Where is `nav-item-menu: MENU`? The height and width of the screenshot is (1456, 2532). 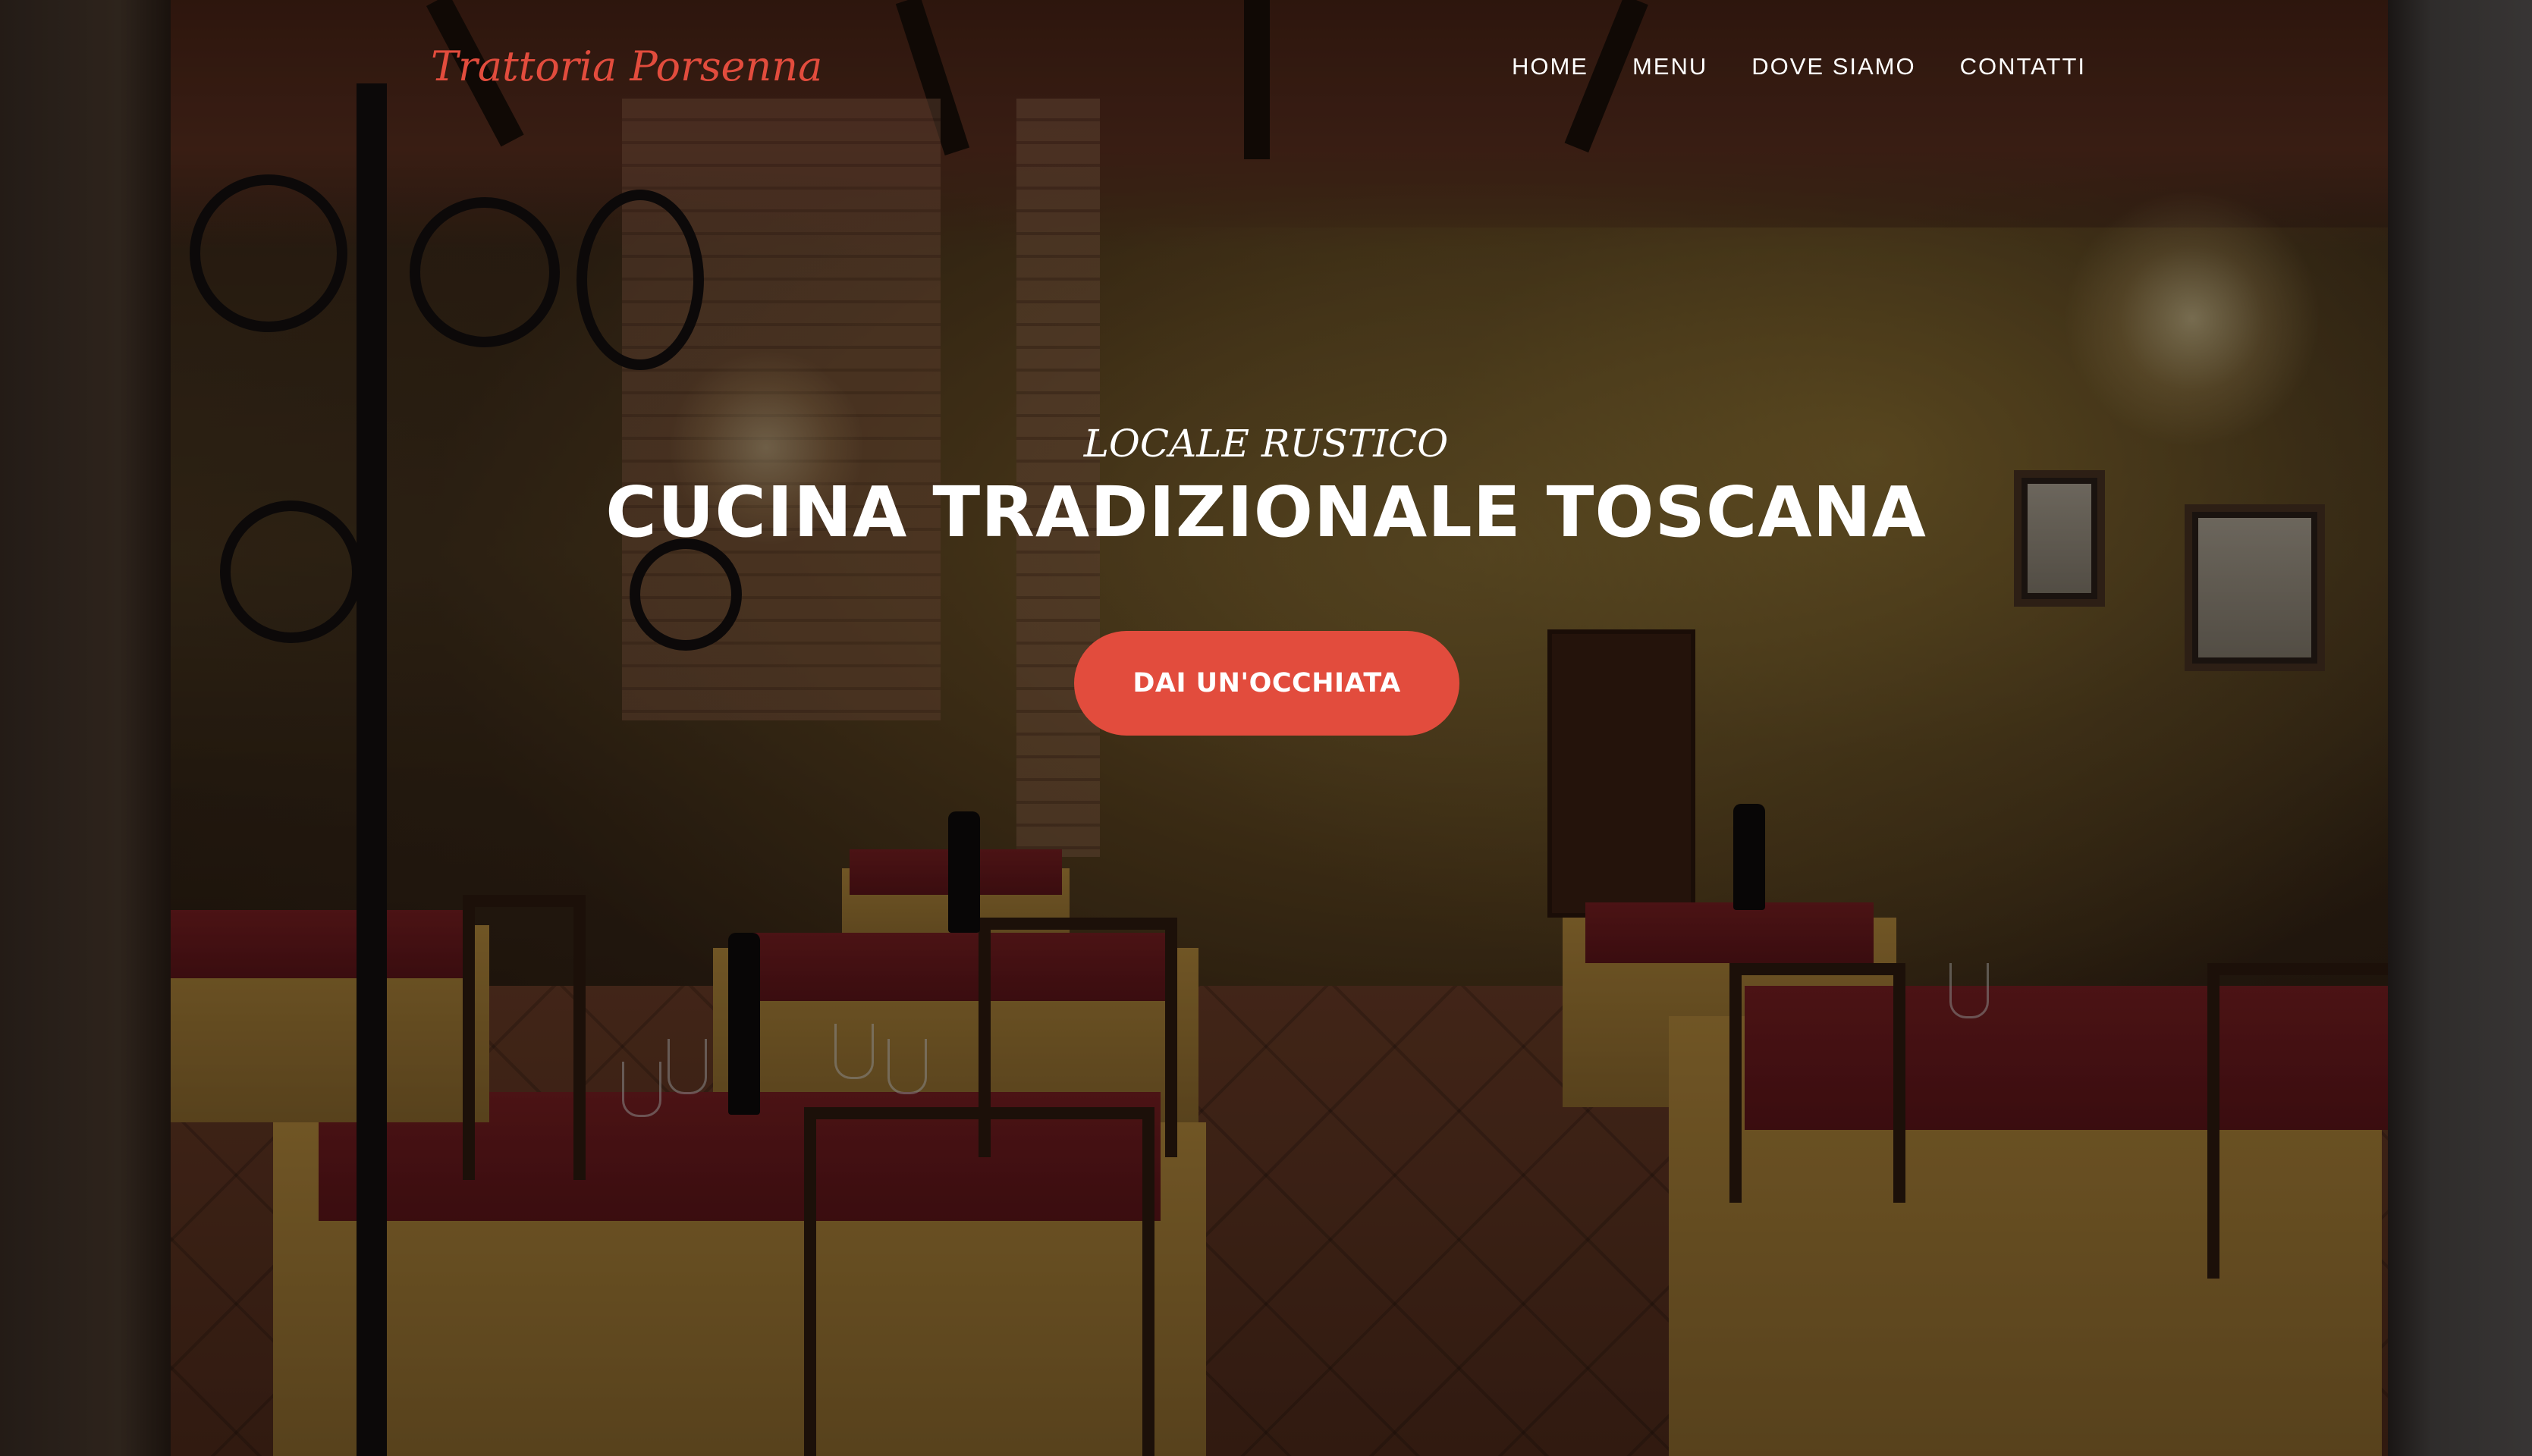 nav-item-menu: MENU is located at coordinates (1669, 66).